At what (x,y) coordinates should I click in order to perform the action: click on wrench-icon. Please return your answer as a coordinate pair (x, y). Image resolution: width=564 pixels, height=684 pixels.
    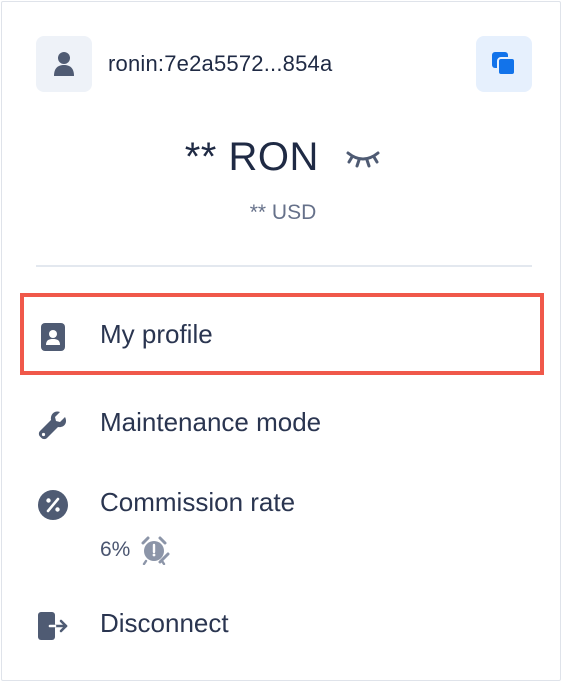
    Looking at the image, I should click on (53, 425).